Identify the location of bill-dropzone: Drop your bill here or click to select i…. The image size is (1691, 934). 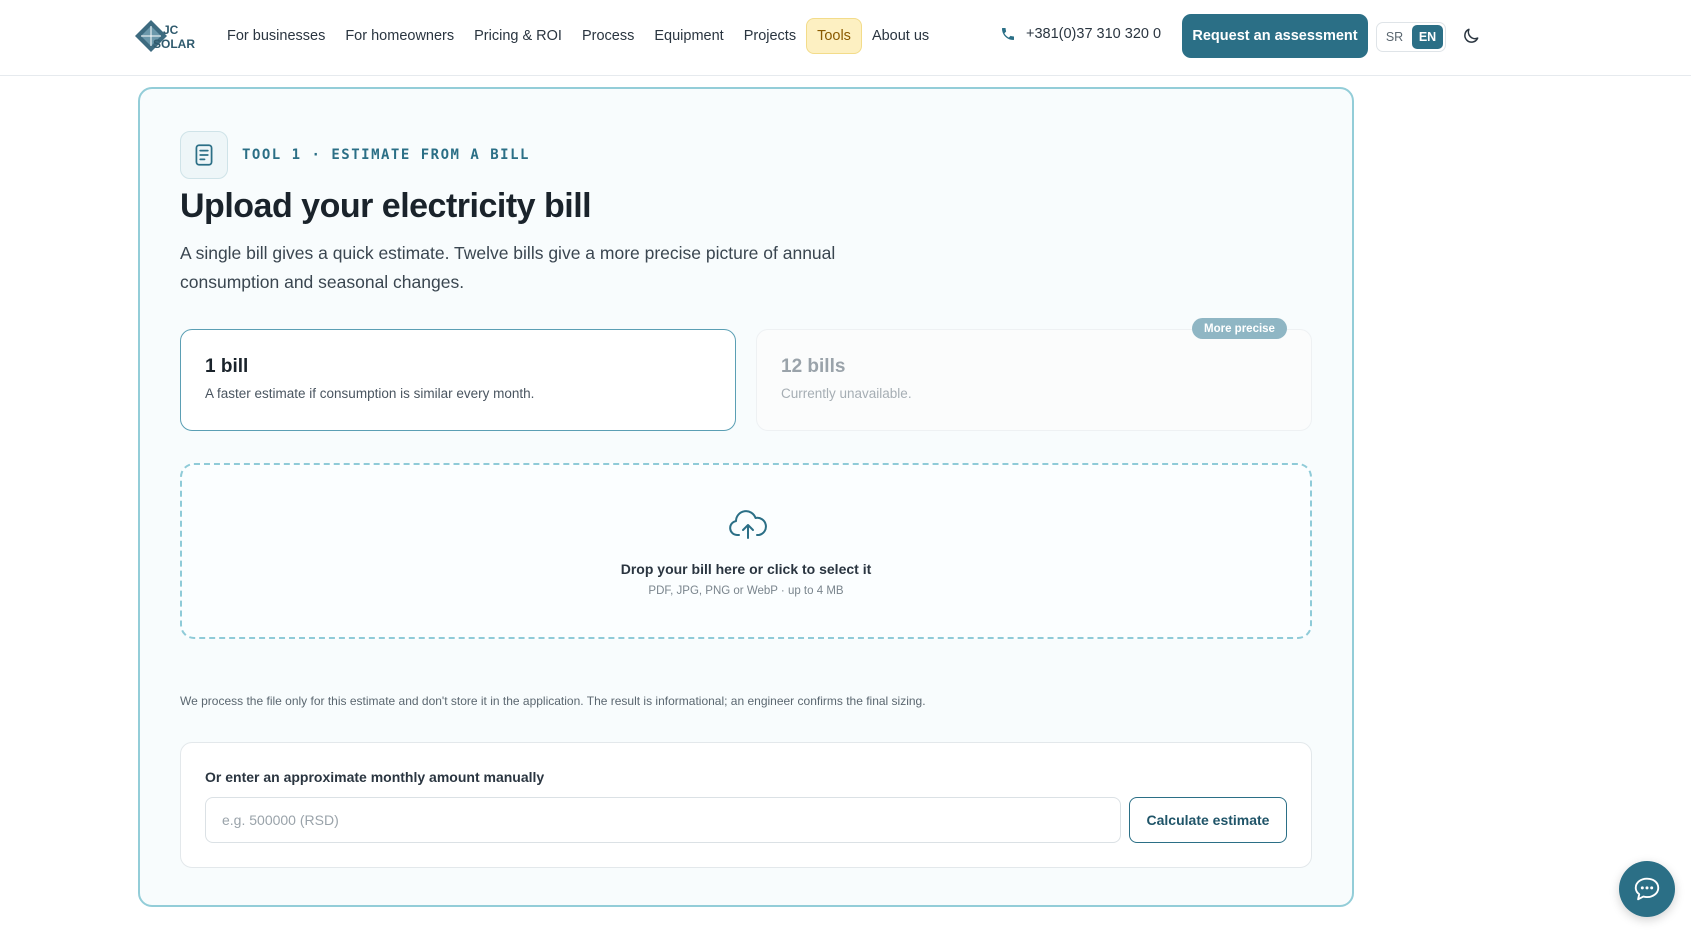
(746, 551).